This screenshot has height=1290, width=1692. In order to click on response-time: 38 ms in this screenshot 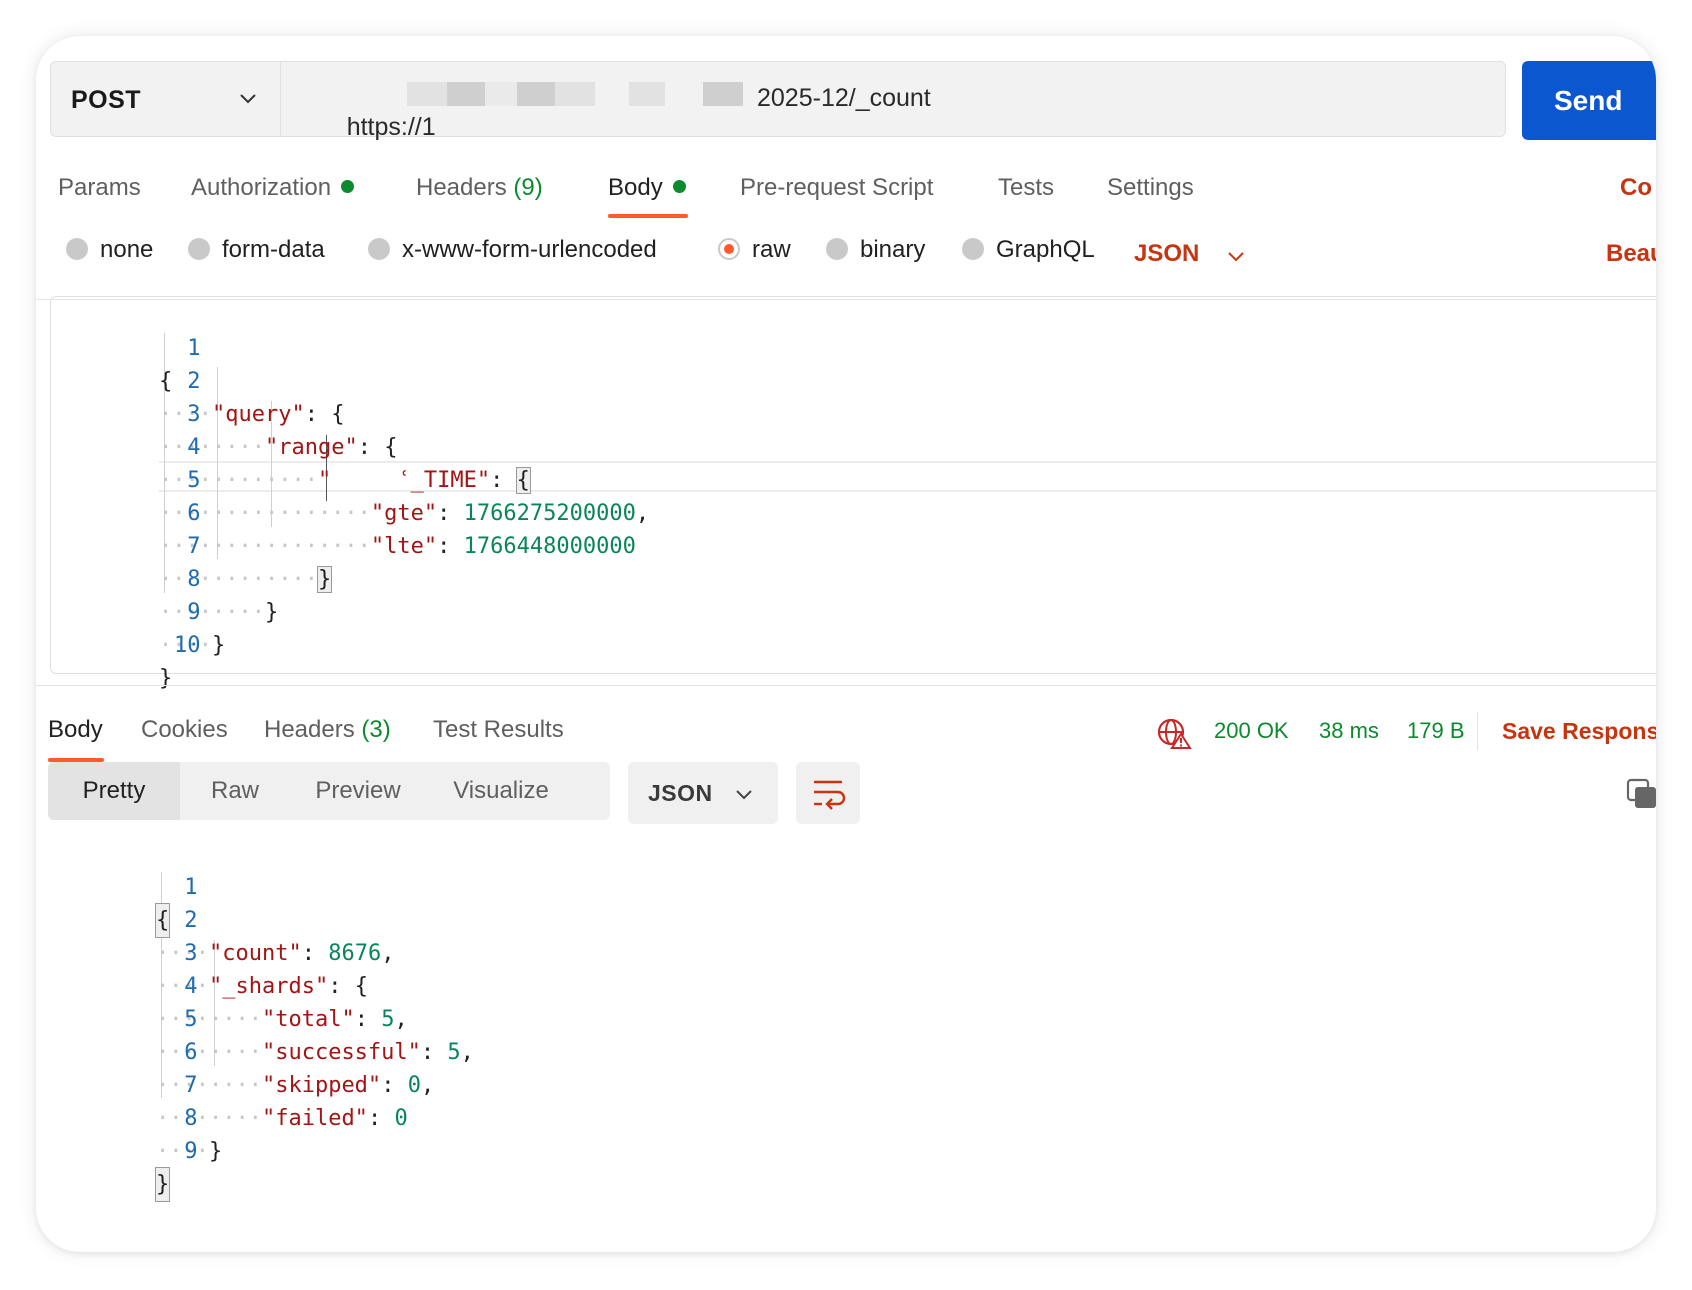, I will do `click(1349, 731)`.